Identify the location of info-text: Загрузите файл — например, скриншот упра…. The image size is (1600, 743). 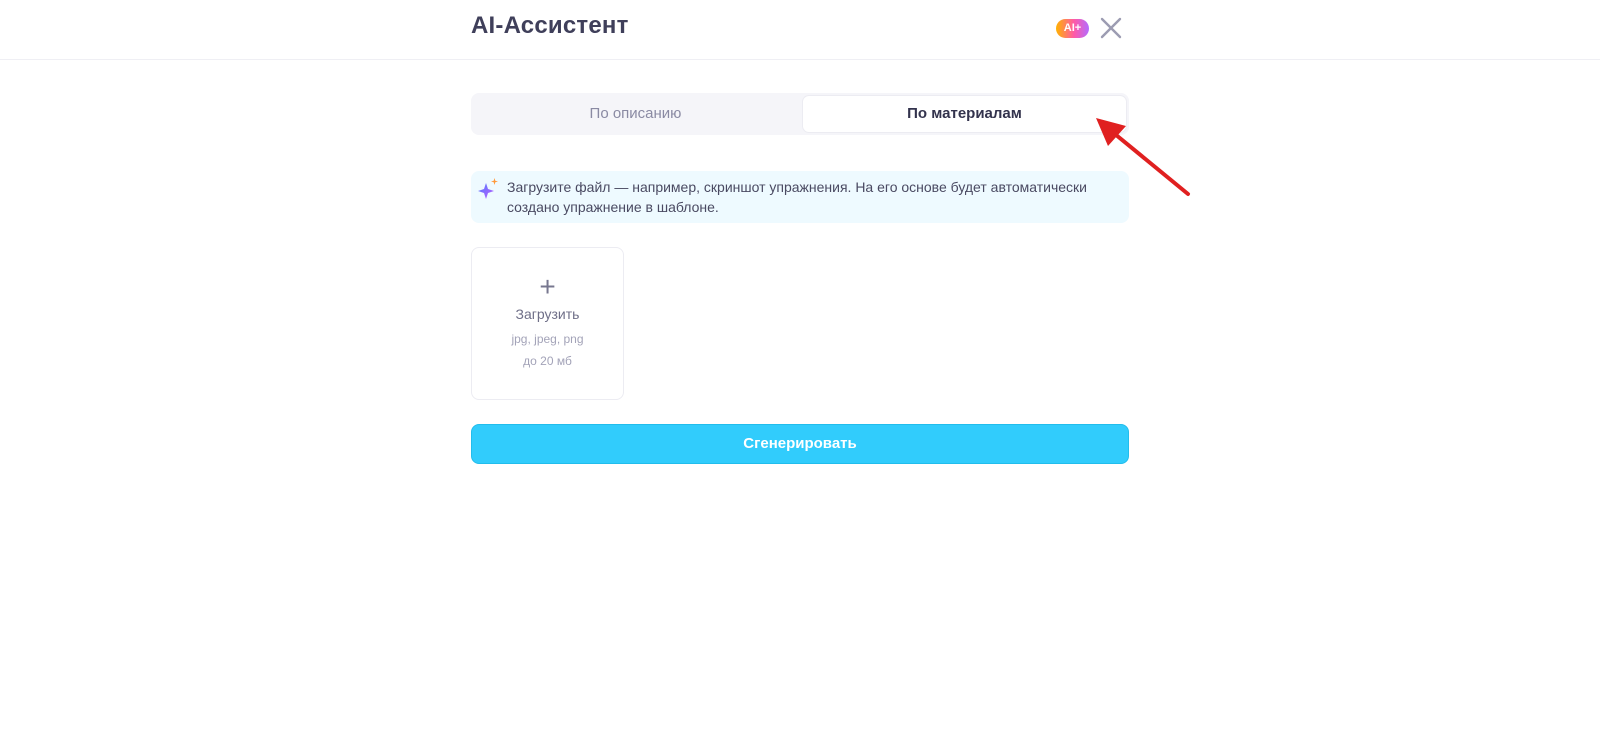
(797, 197).